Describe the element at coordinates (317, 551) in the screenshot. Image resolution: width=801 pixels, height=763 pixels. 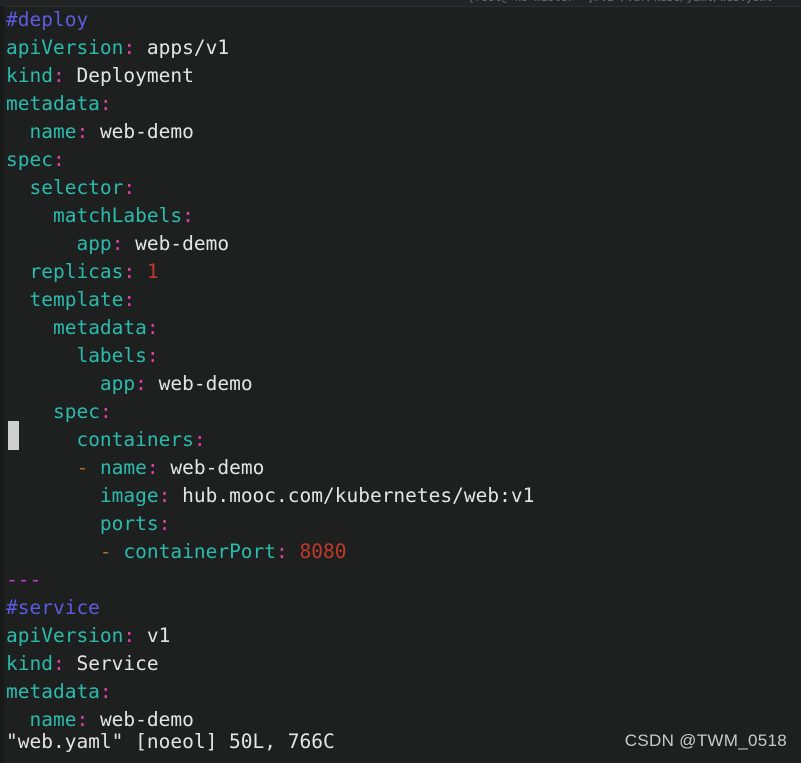
I see `yaml-number-value: 8080` at that location.